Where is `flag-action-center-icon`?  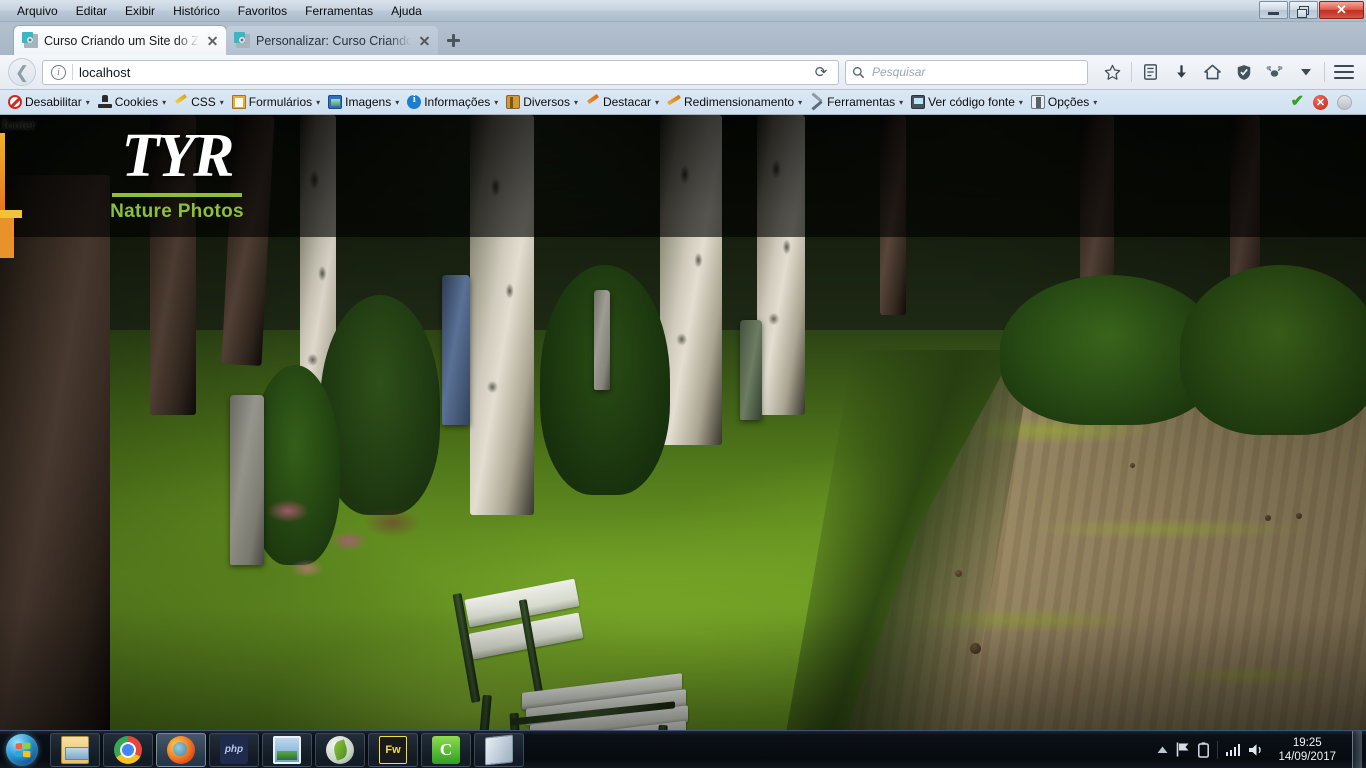 flag-action-center-icon is located at coordinates (1183, 749).